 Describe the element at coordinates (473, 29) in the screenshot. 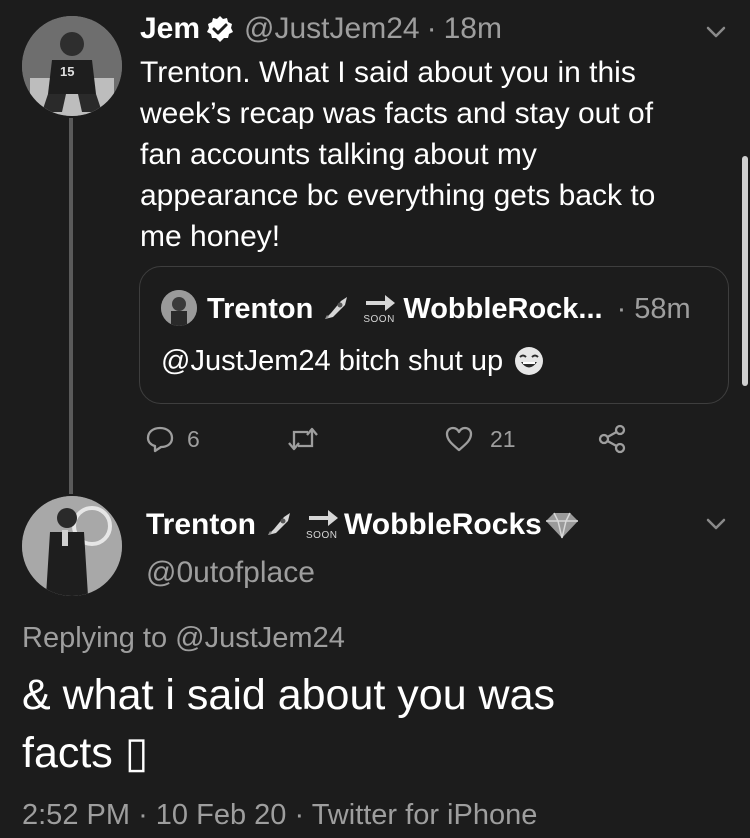

I see `tweet-time: 18m` at that location.